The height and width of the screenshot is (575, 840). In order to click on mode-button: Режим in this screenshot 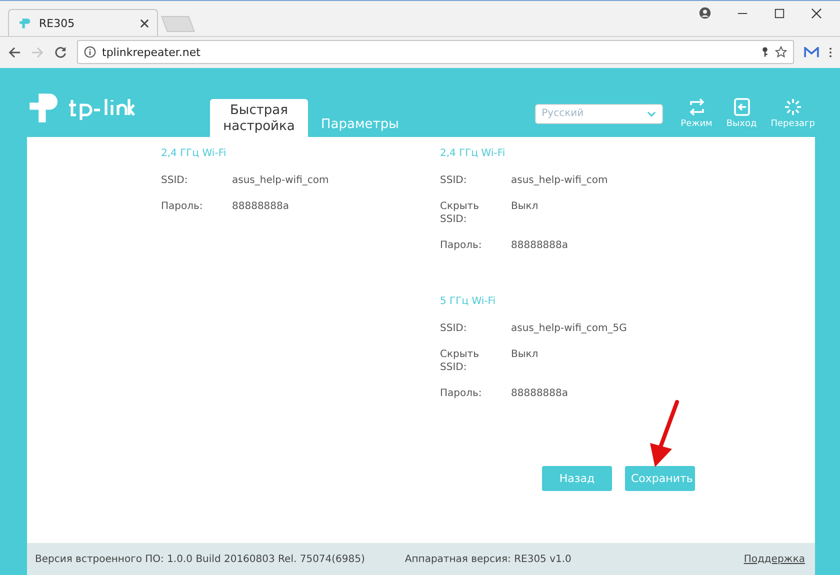, I will do `click(696, 113)`.